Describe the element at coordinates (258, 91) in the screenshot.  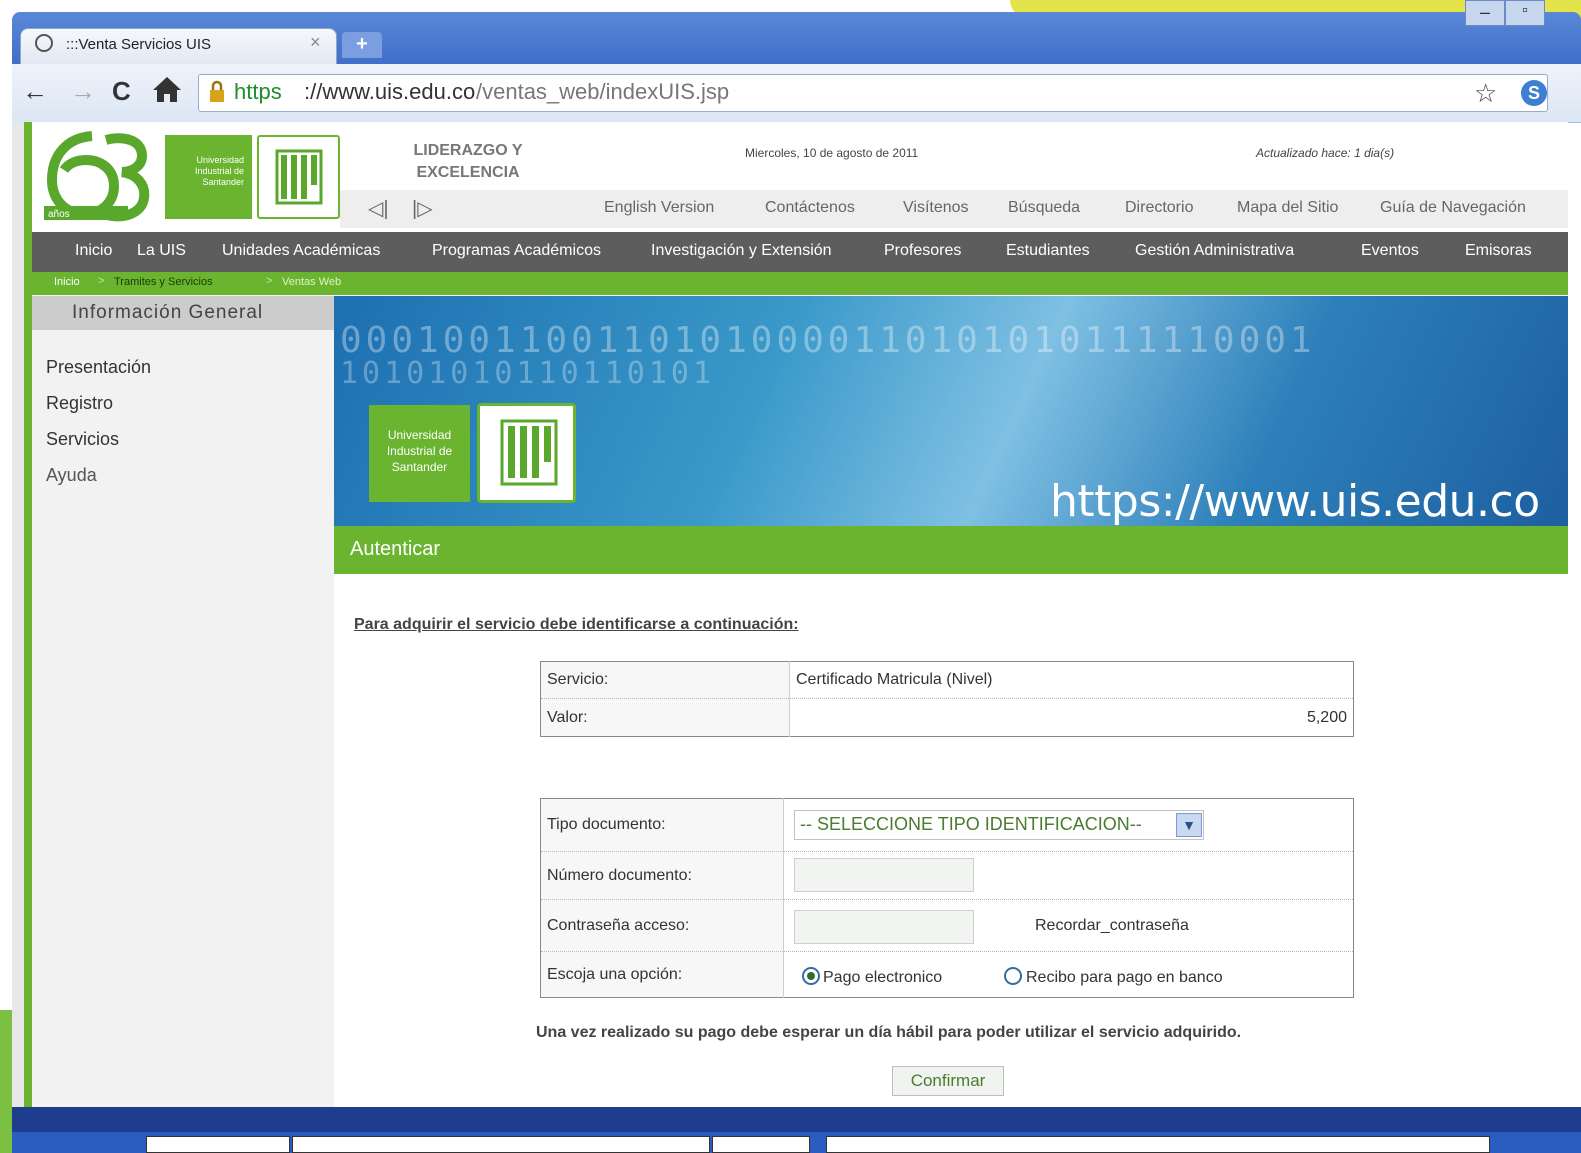
I see `url-scheme: https` at that location.